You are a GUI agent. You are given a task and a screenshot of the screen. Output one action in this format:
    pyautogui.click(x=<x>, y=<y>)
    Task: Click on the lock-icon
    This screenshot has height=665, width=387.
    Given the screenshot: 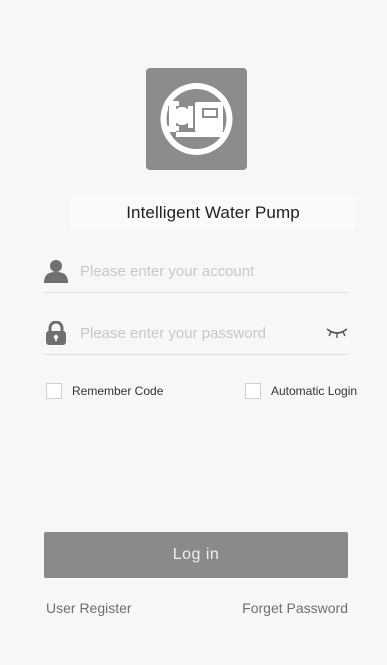 What is the action you would take?
    pyautogui.click(x=57, y=332)
    